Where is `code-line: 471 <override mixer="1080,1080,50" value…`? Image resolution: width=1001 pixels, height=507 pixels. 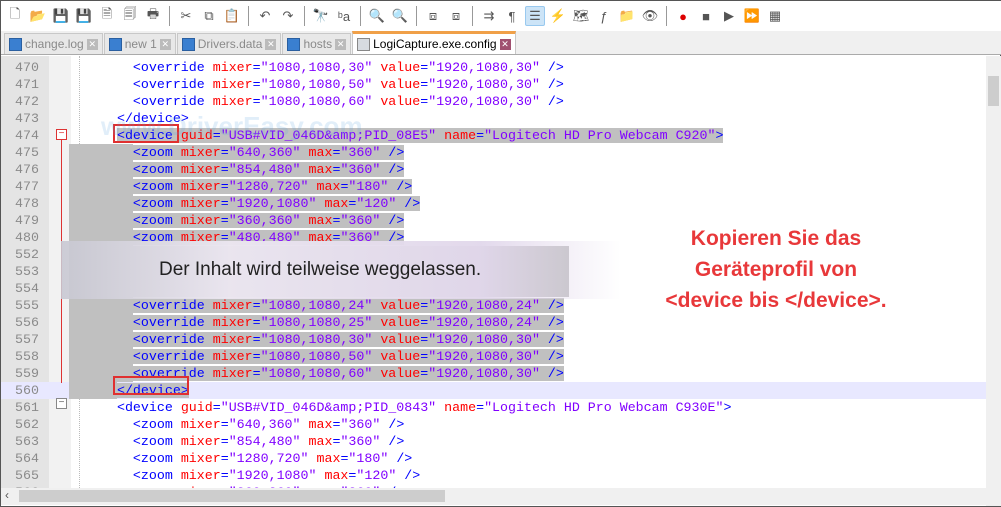
code-line: 471 <override mixer="1080,1080,50" value… is located at coordinates (493, 84).